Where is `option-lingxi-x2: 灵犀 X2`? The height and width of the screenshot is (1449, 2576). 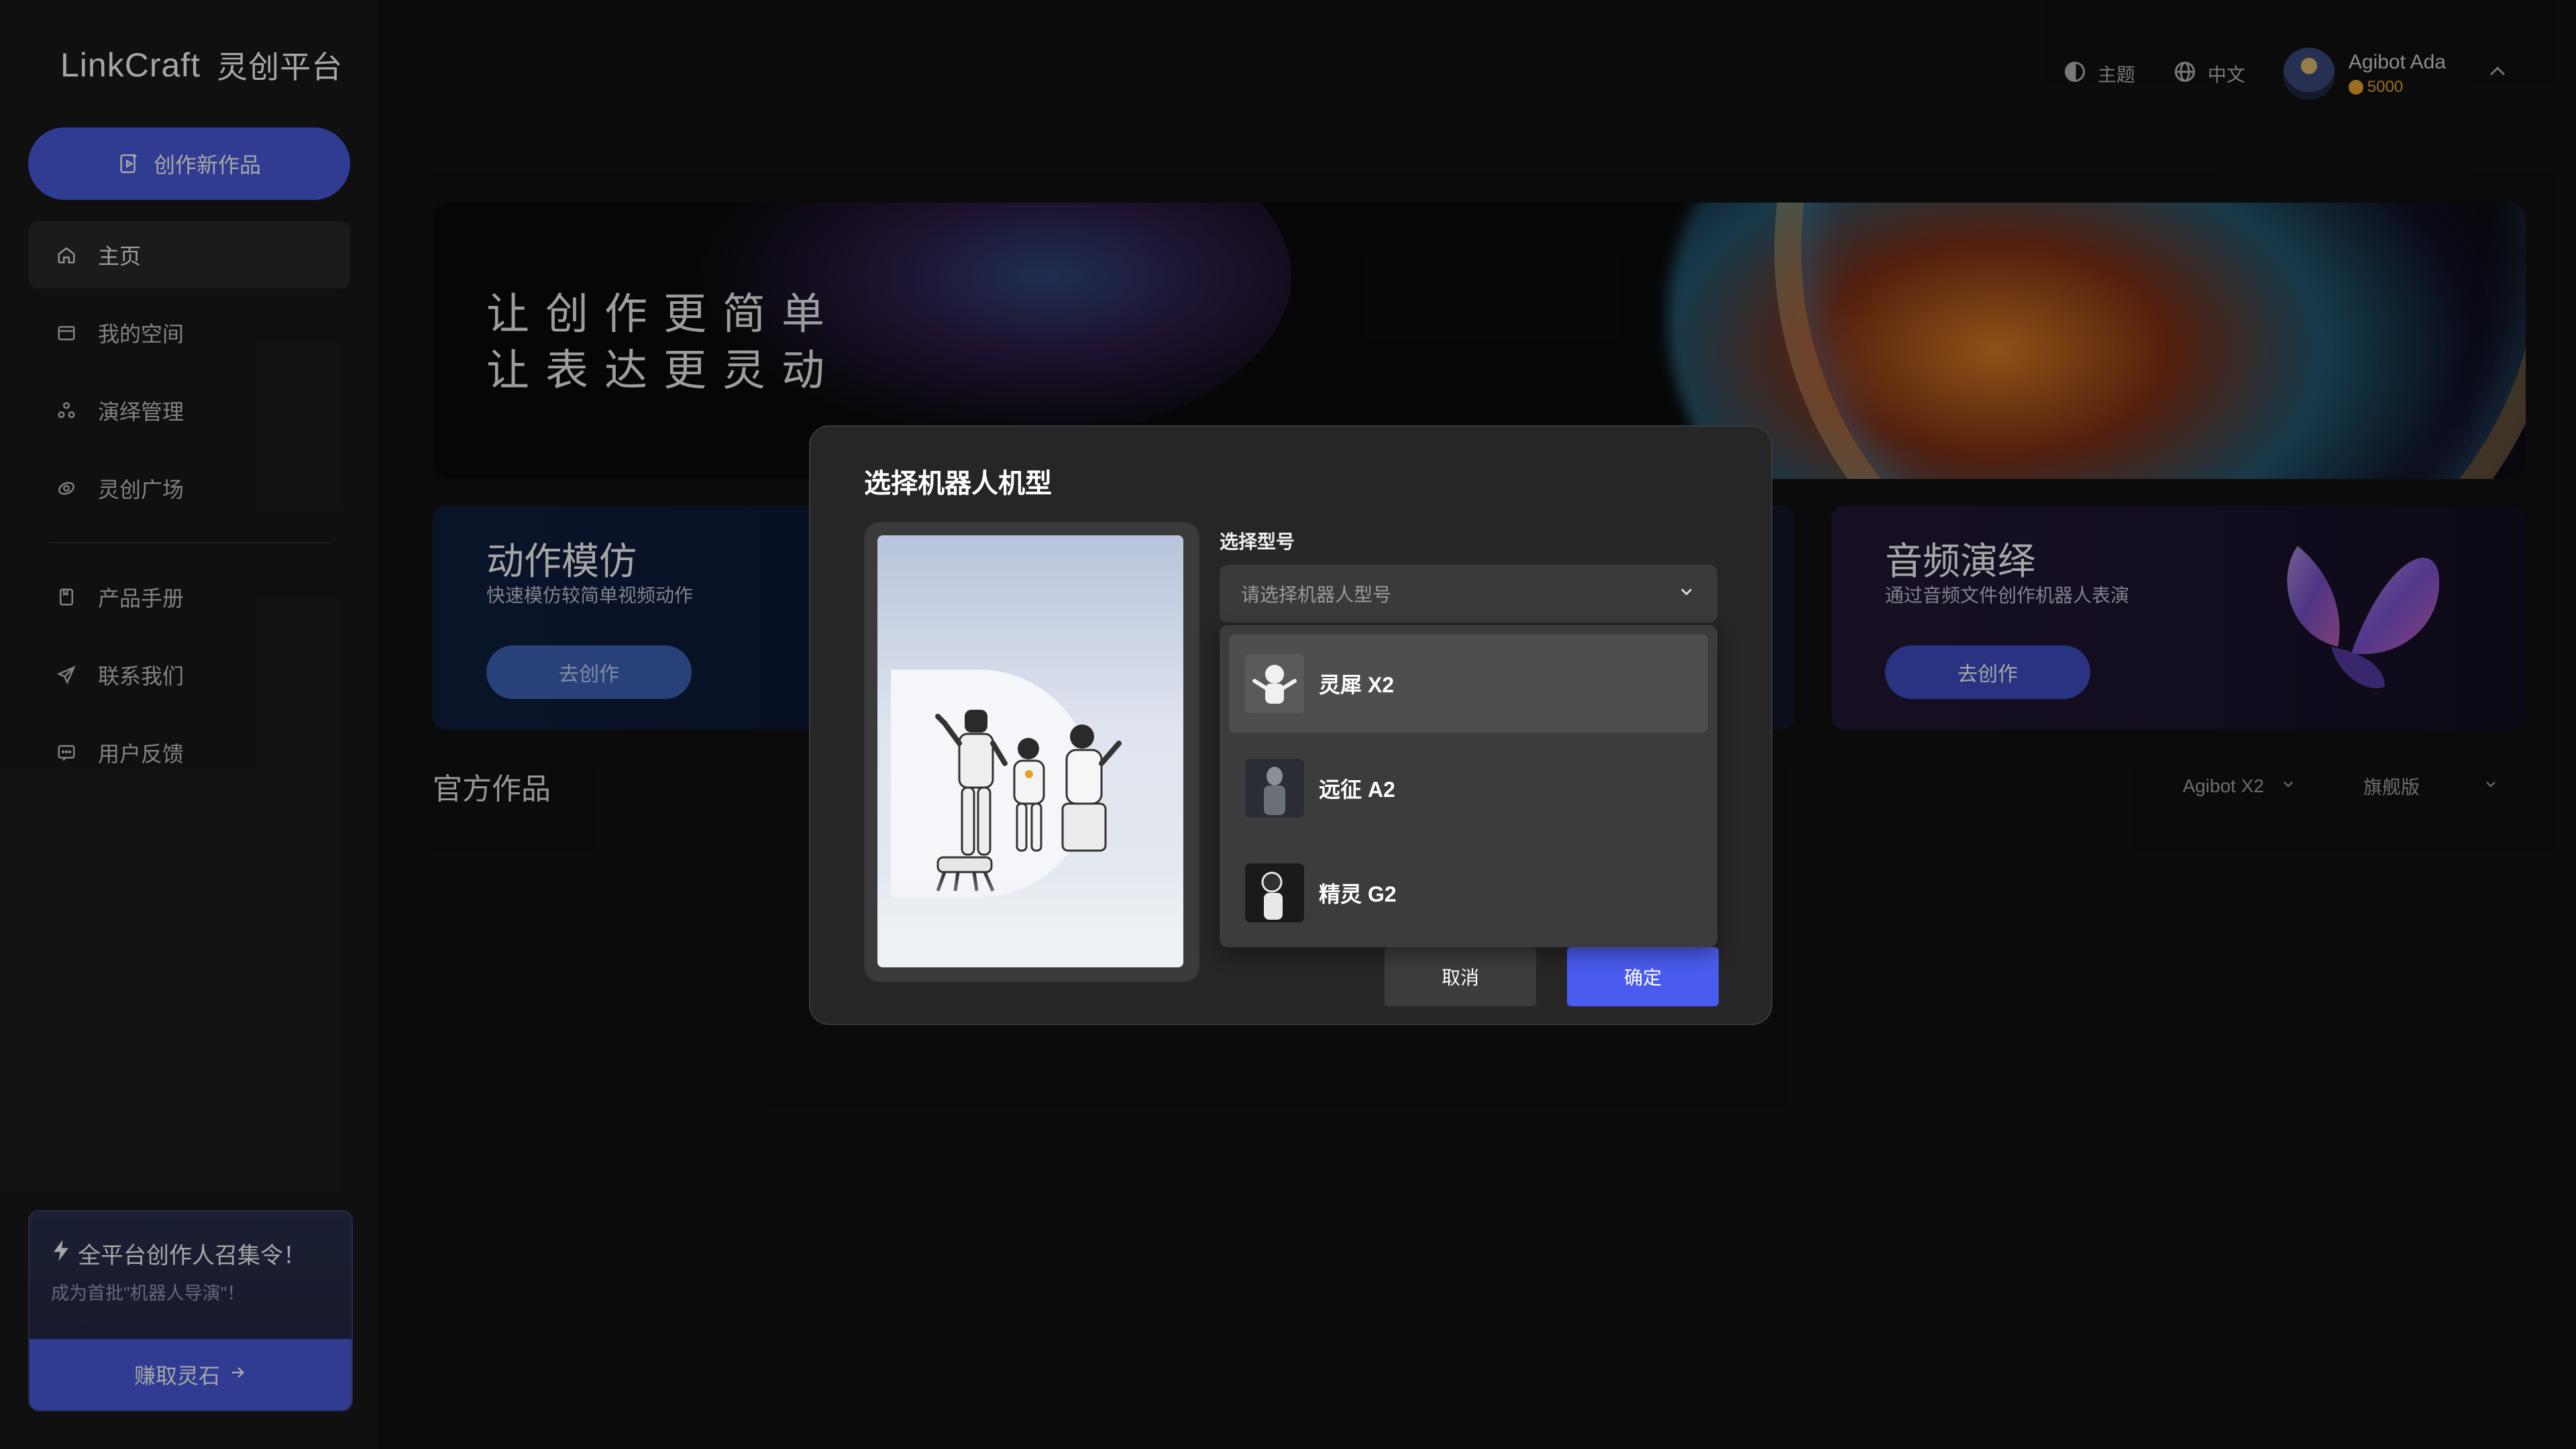 option-lingxi-x2: 灵犀 X2 is located at coordinates (1468, 684).